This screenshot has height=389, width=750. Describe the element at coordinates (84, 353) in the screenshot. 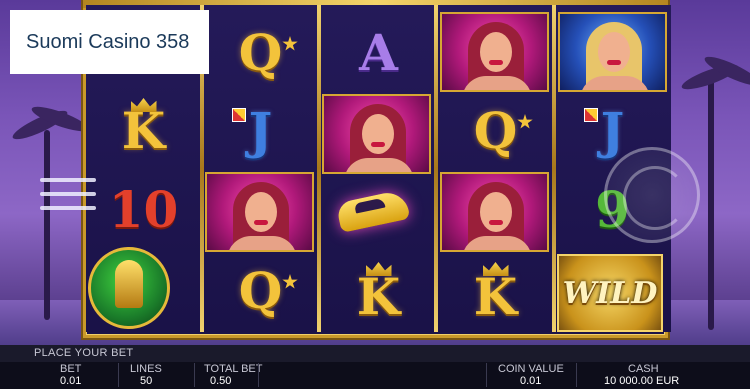

I see `place-bet-label: PLACE YOUR BET` at that location.